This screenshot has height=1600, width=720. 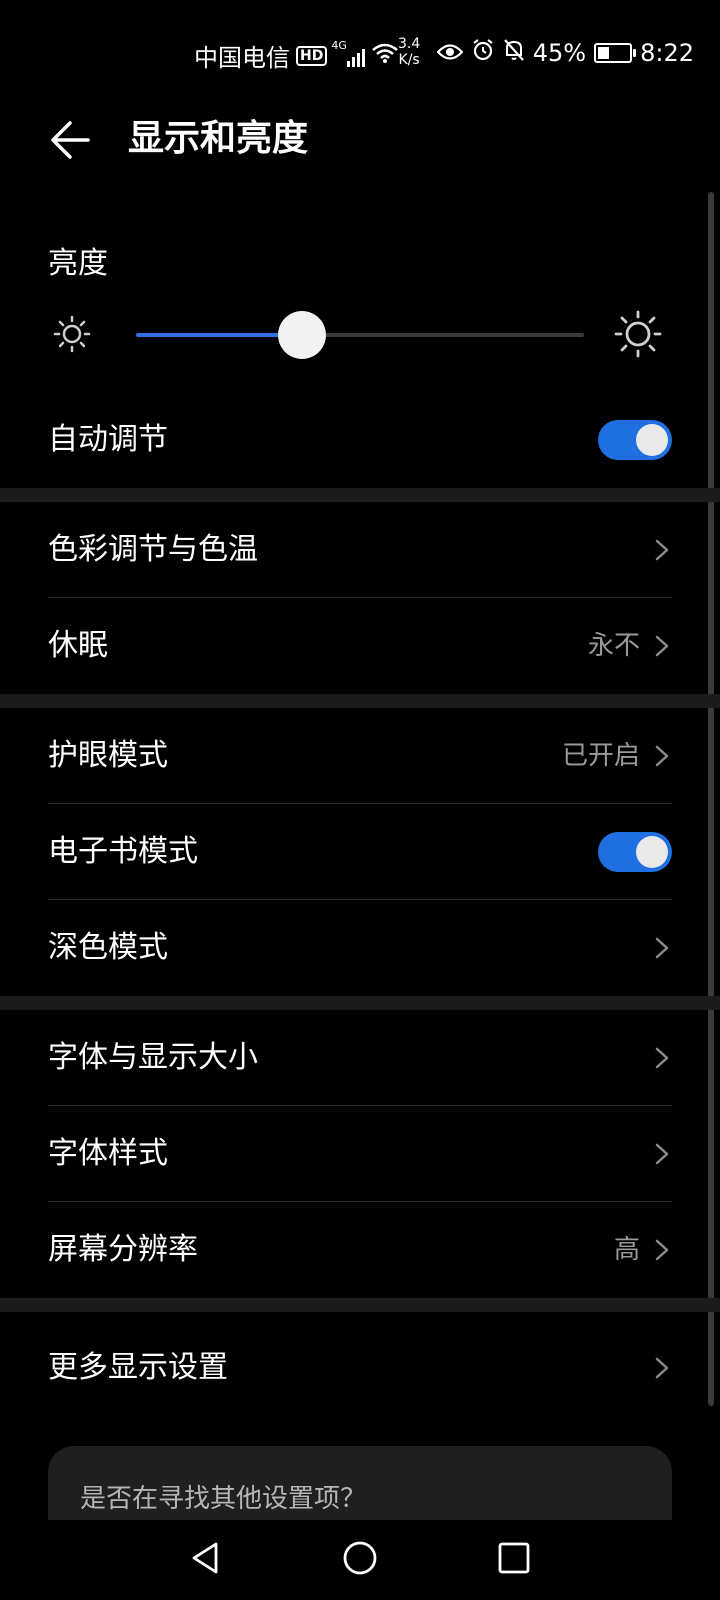 What do you see at coordinates (108, 439) in the screenshot?
I see `auto-adjust-label: 自动调节` at bounding box center [108, 439].